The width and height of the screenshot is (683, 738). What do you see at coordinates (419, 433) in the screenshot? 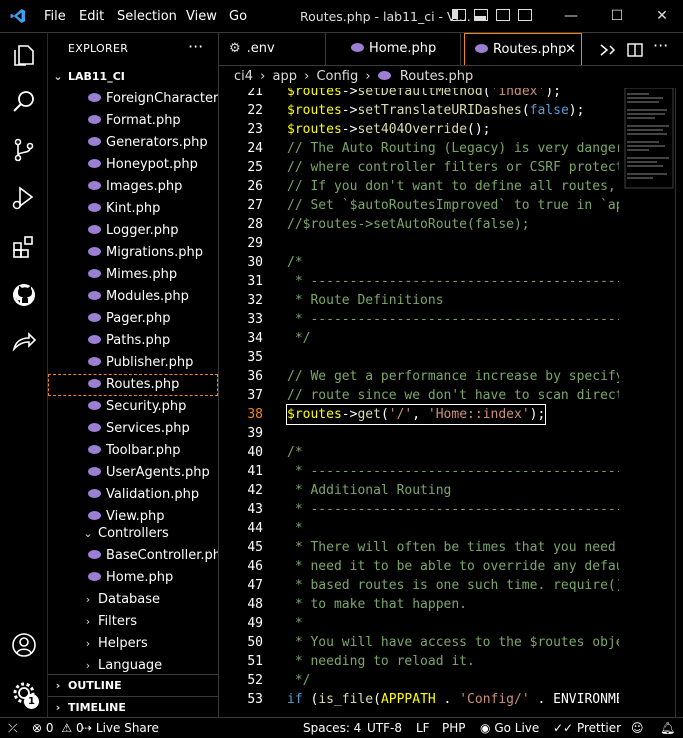
I see `code-line: 39` at bounding box center [419, 433].